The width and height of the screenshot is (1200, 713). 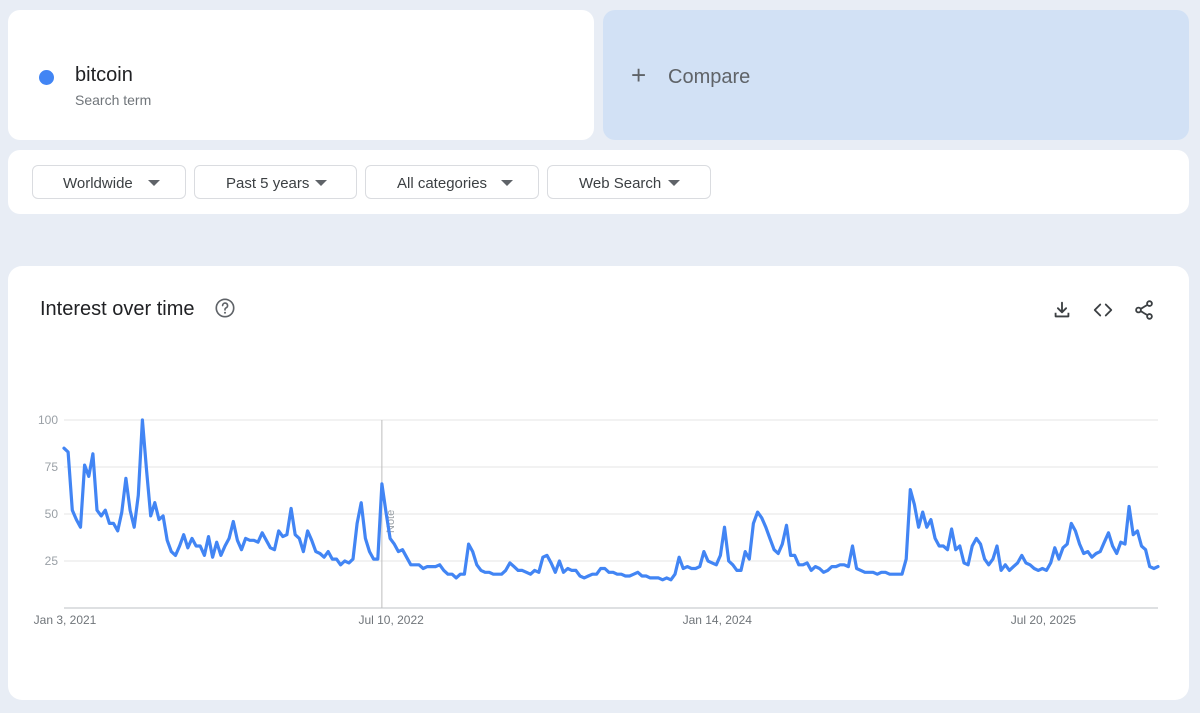 I want to click on search-type-filter-label: Web Search, so click(x=620, y=183).